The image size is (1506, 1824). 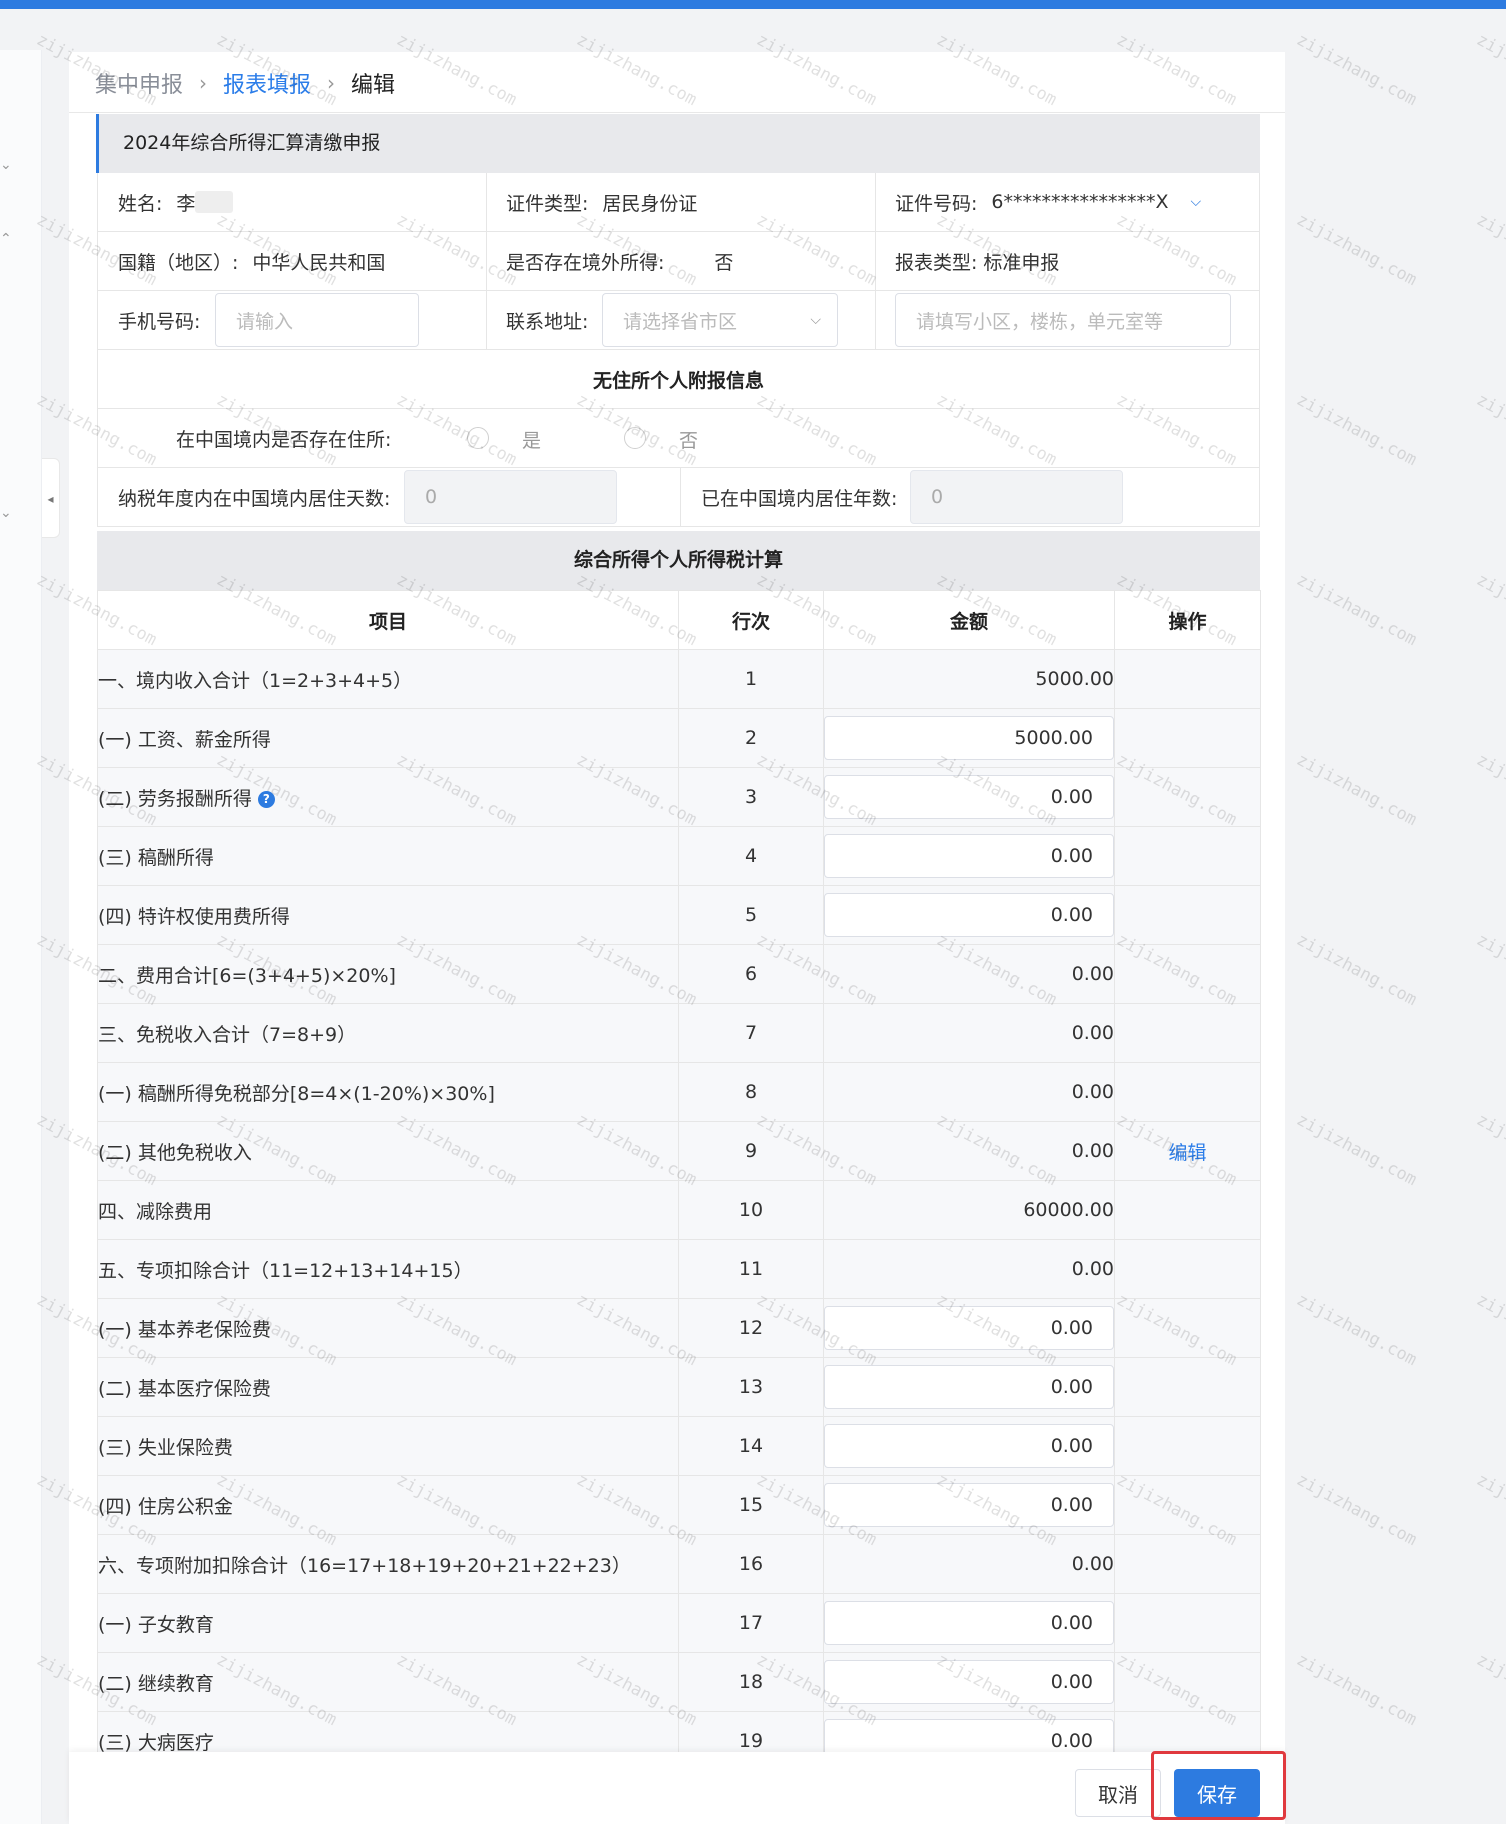 What do you see at coordinates (21, 937) in the screenshot?
I see `left-sidebar: ⌄ ⌃ ⌄` at bounding box center [21, 937].